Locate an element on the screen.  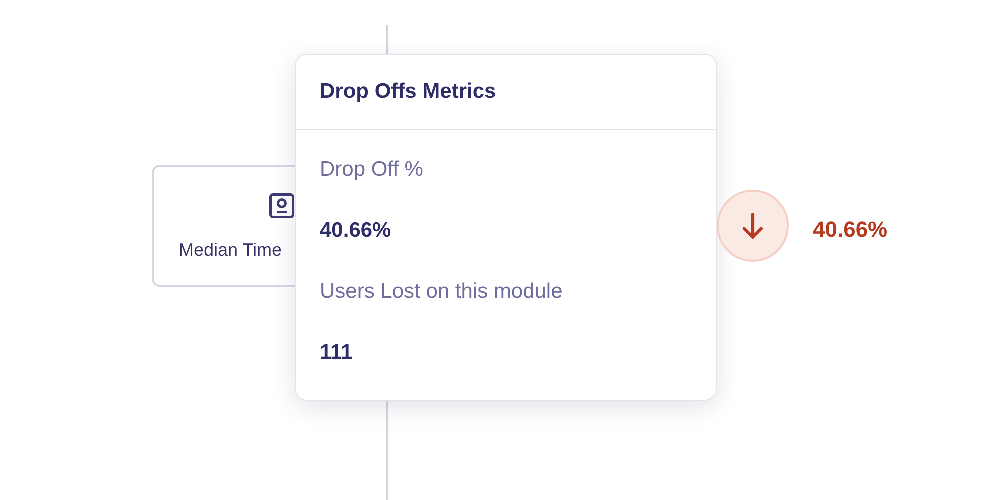
id-card-icon is located at coordinates (282, 206).